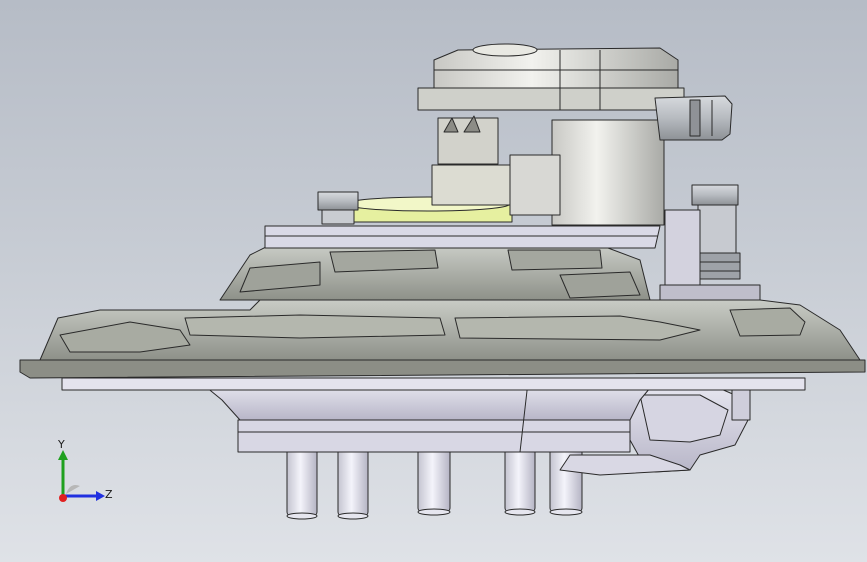 Image resolution: width=867 pixels, height=562 pixels. Describe the element at coordinates (338, 208) in the screenshot. I see `left-bolt` at that location.